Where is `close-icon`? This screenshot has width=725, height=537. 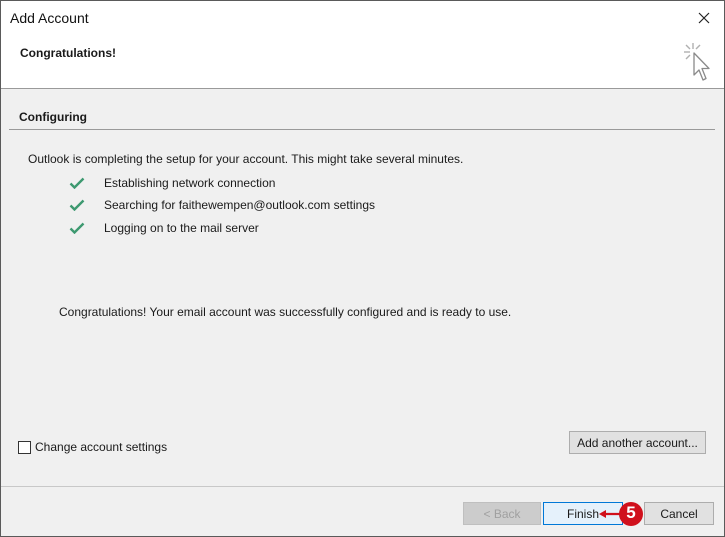
close-icon is located at coordinates (704, 18).